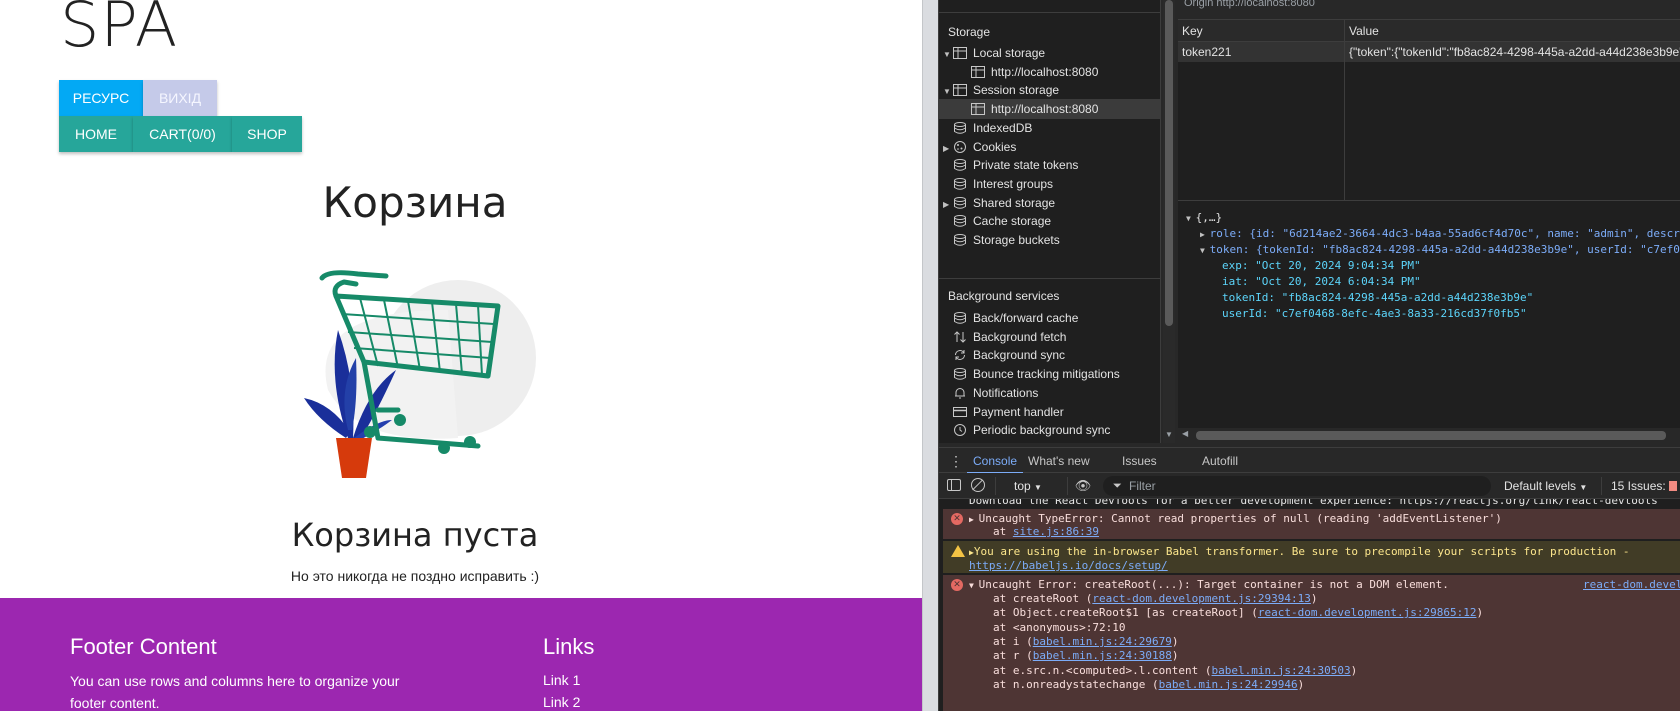 Image resolution: width=1680 pixels, height=711 pixels. I want to click on tree-item-shared-storage: ▶ Shared storage, so click(999, 203).